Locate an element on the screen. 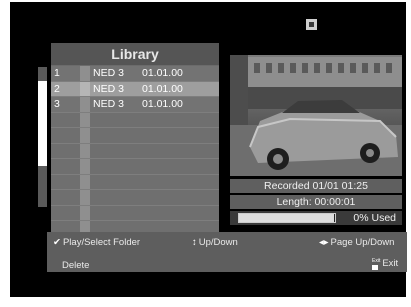 This screenshot has height=307, width=411. help-delete-label: Delete is located at coordinates (76, 265).